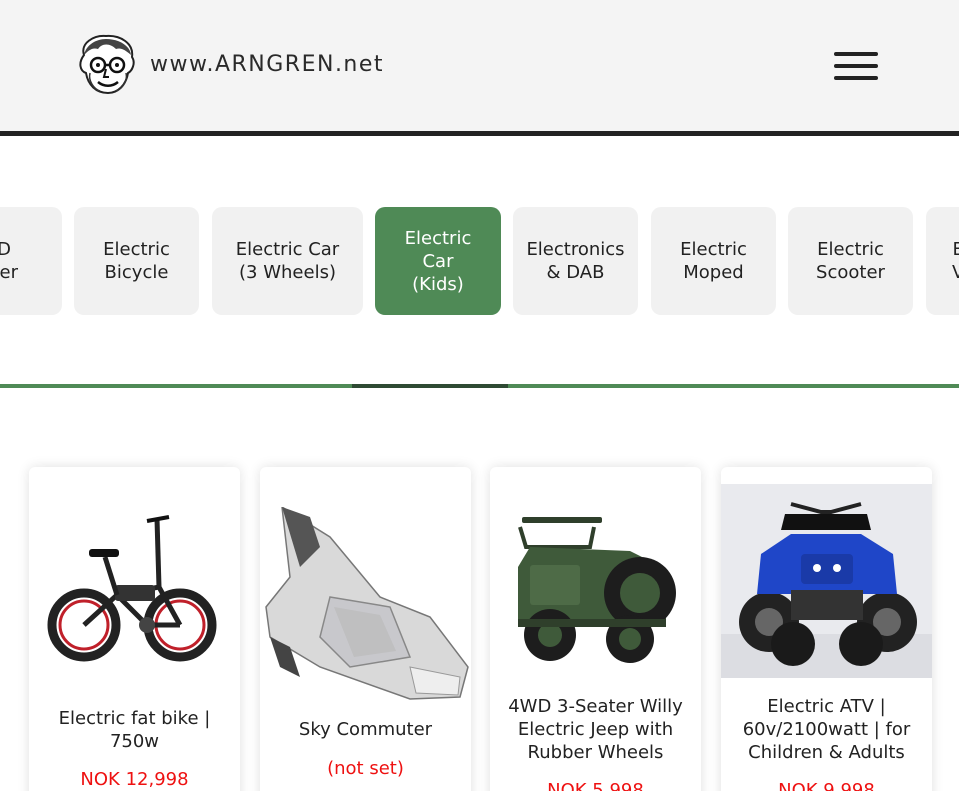 This screenshot has width=959, height=791. Describe the element at coordinates (438, 261) in the screenshot. I see `category-item-electric-car-kids: Electric Car (Kids)` at that location.